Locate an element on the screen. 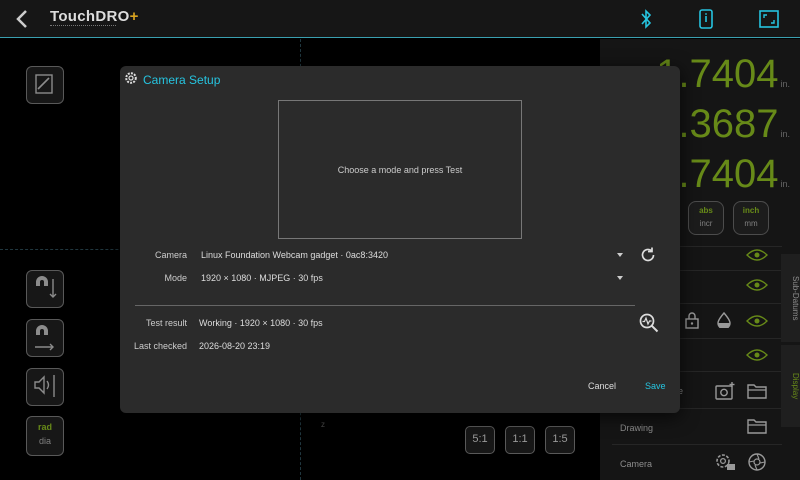  test-result-label: Test result is located at coordinates (166, 323).